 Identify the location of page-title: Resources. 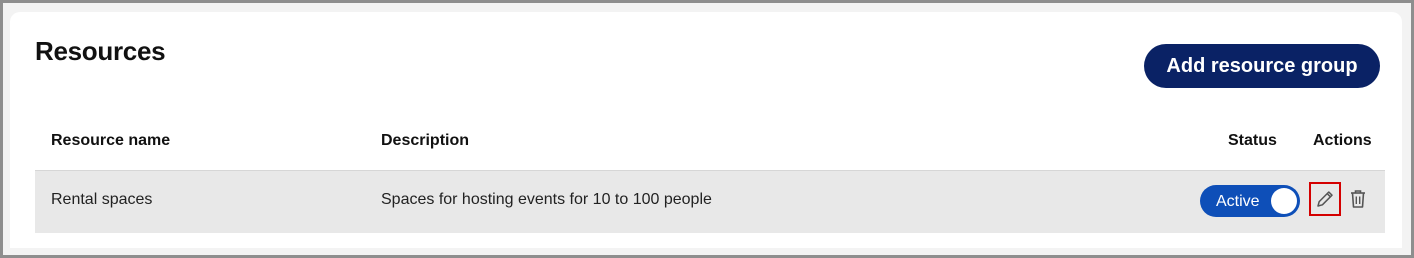
(100, 51).